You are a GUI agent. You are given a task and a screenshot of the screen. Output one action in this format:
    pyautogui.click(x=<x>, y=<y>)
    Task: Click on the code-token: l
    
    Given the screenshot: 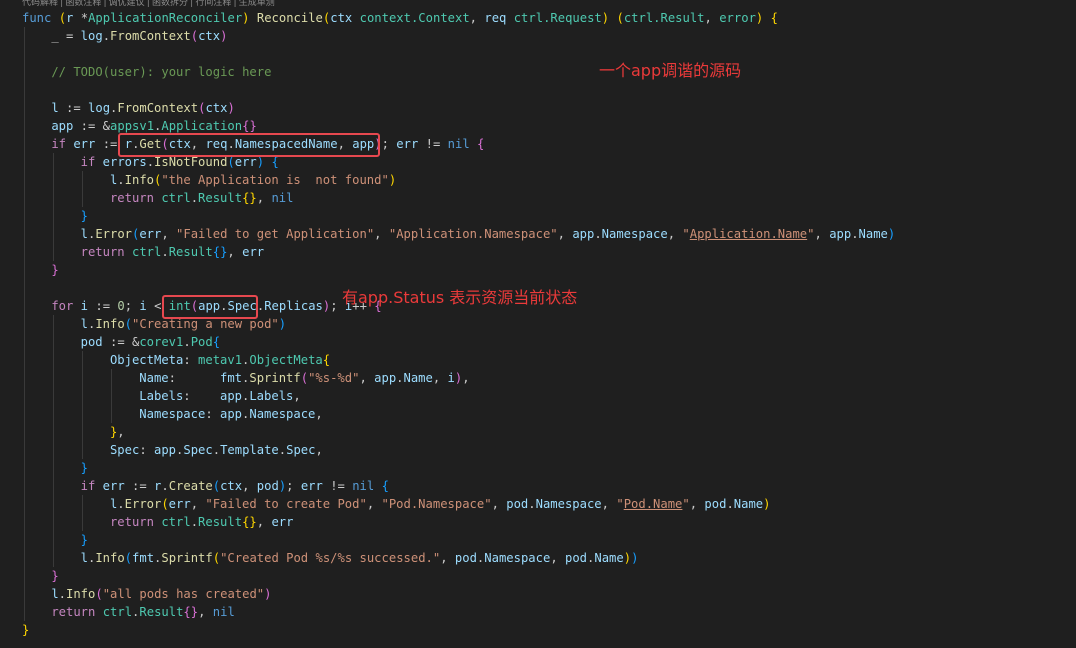 What is the action you would take?
    pyautogui.click(x=84, y=324)
    